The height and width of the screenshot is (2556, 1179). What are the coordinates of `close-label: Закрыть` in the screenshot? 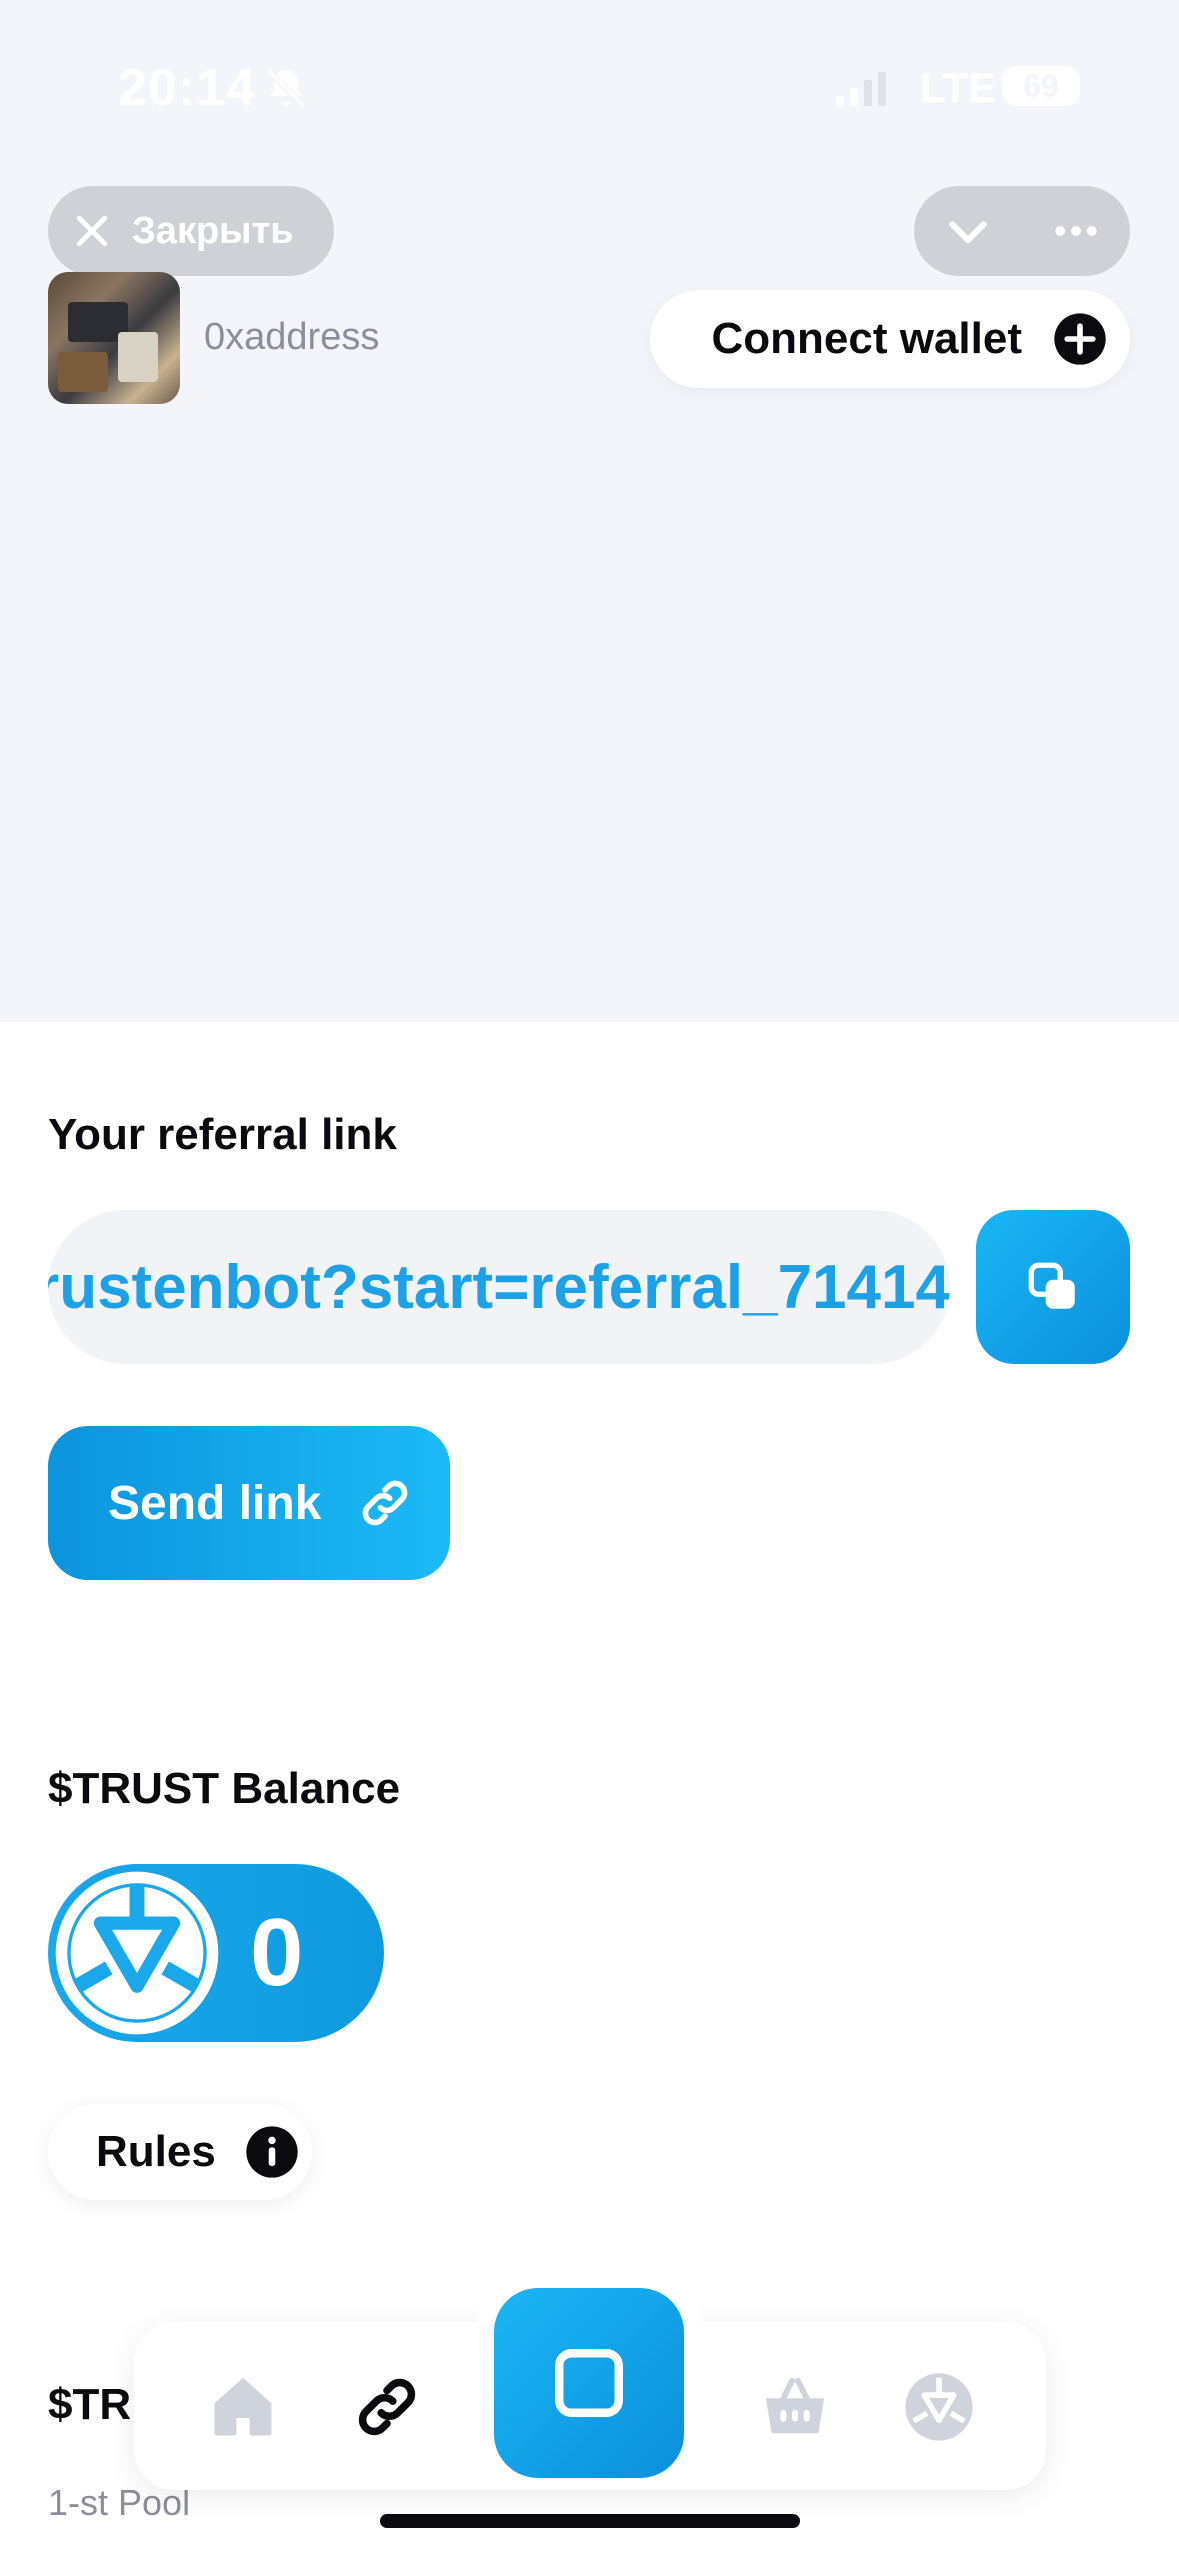 It's located at (213, 230).